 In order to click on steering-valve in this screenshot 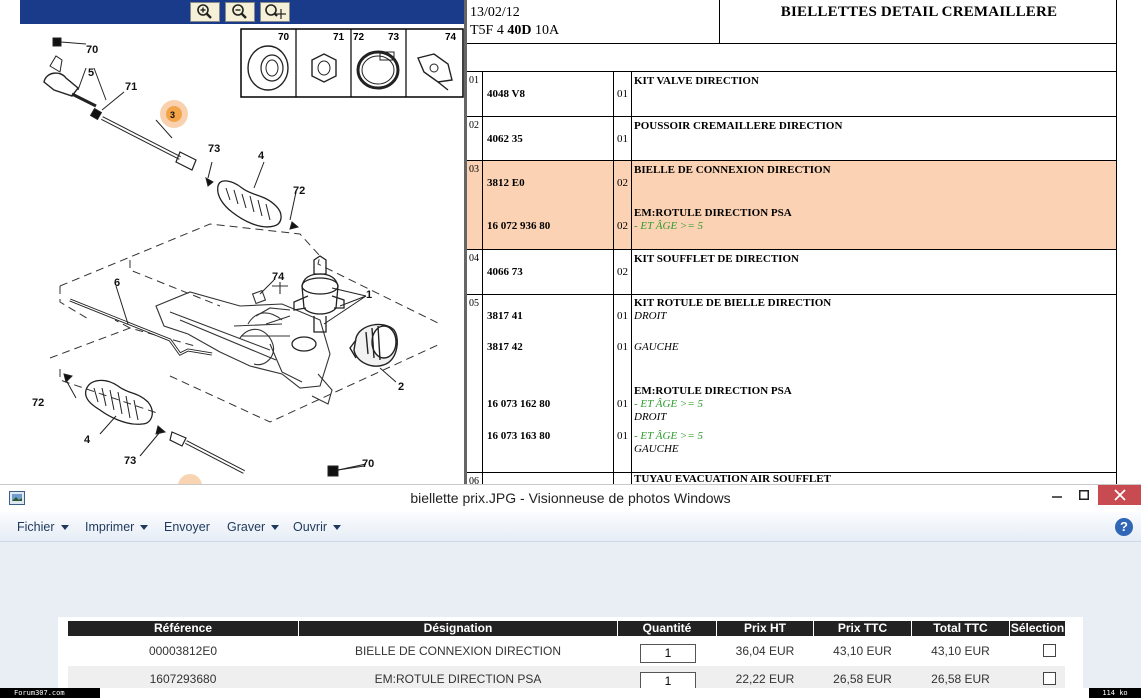, I will do `click(318, 303)`.